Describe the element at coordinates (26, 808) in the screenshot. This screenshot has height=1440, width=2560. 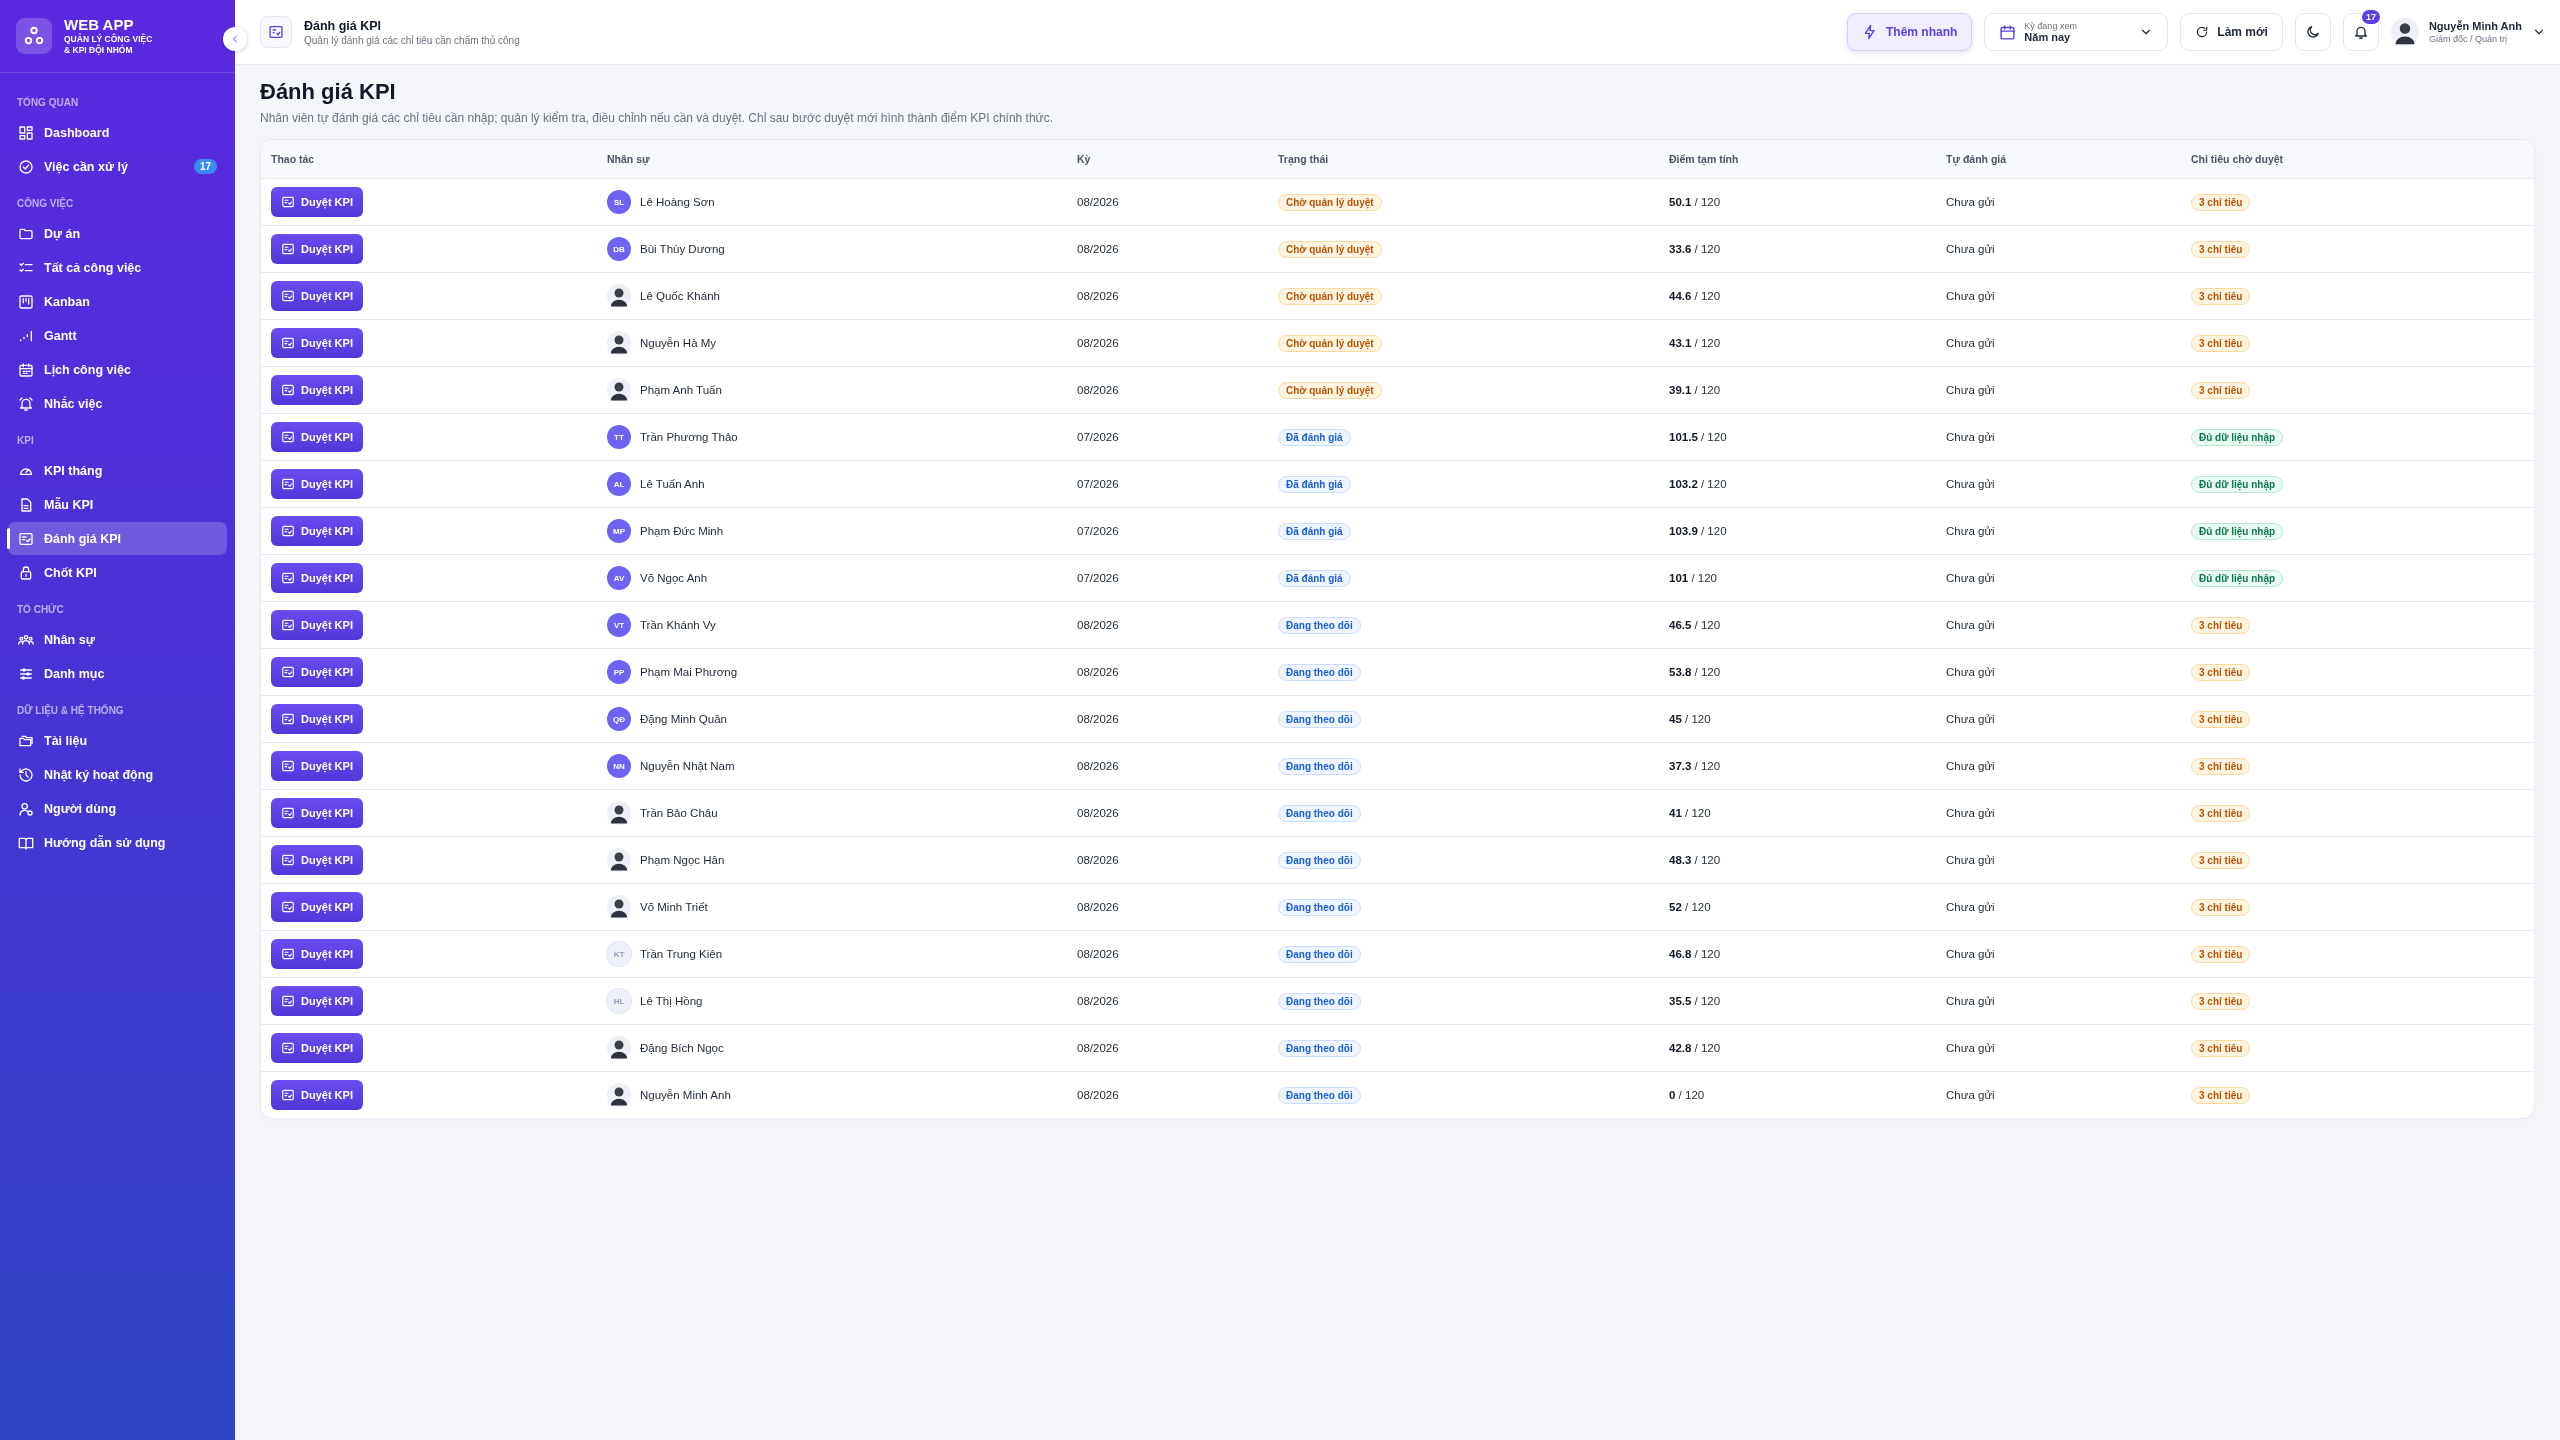
I see `user-icon` at that location.